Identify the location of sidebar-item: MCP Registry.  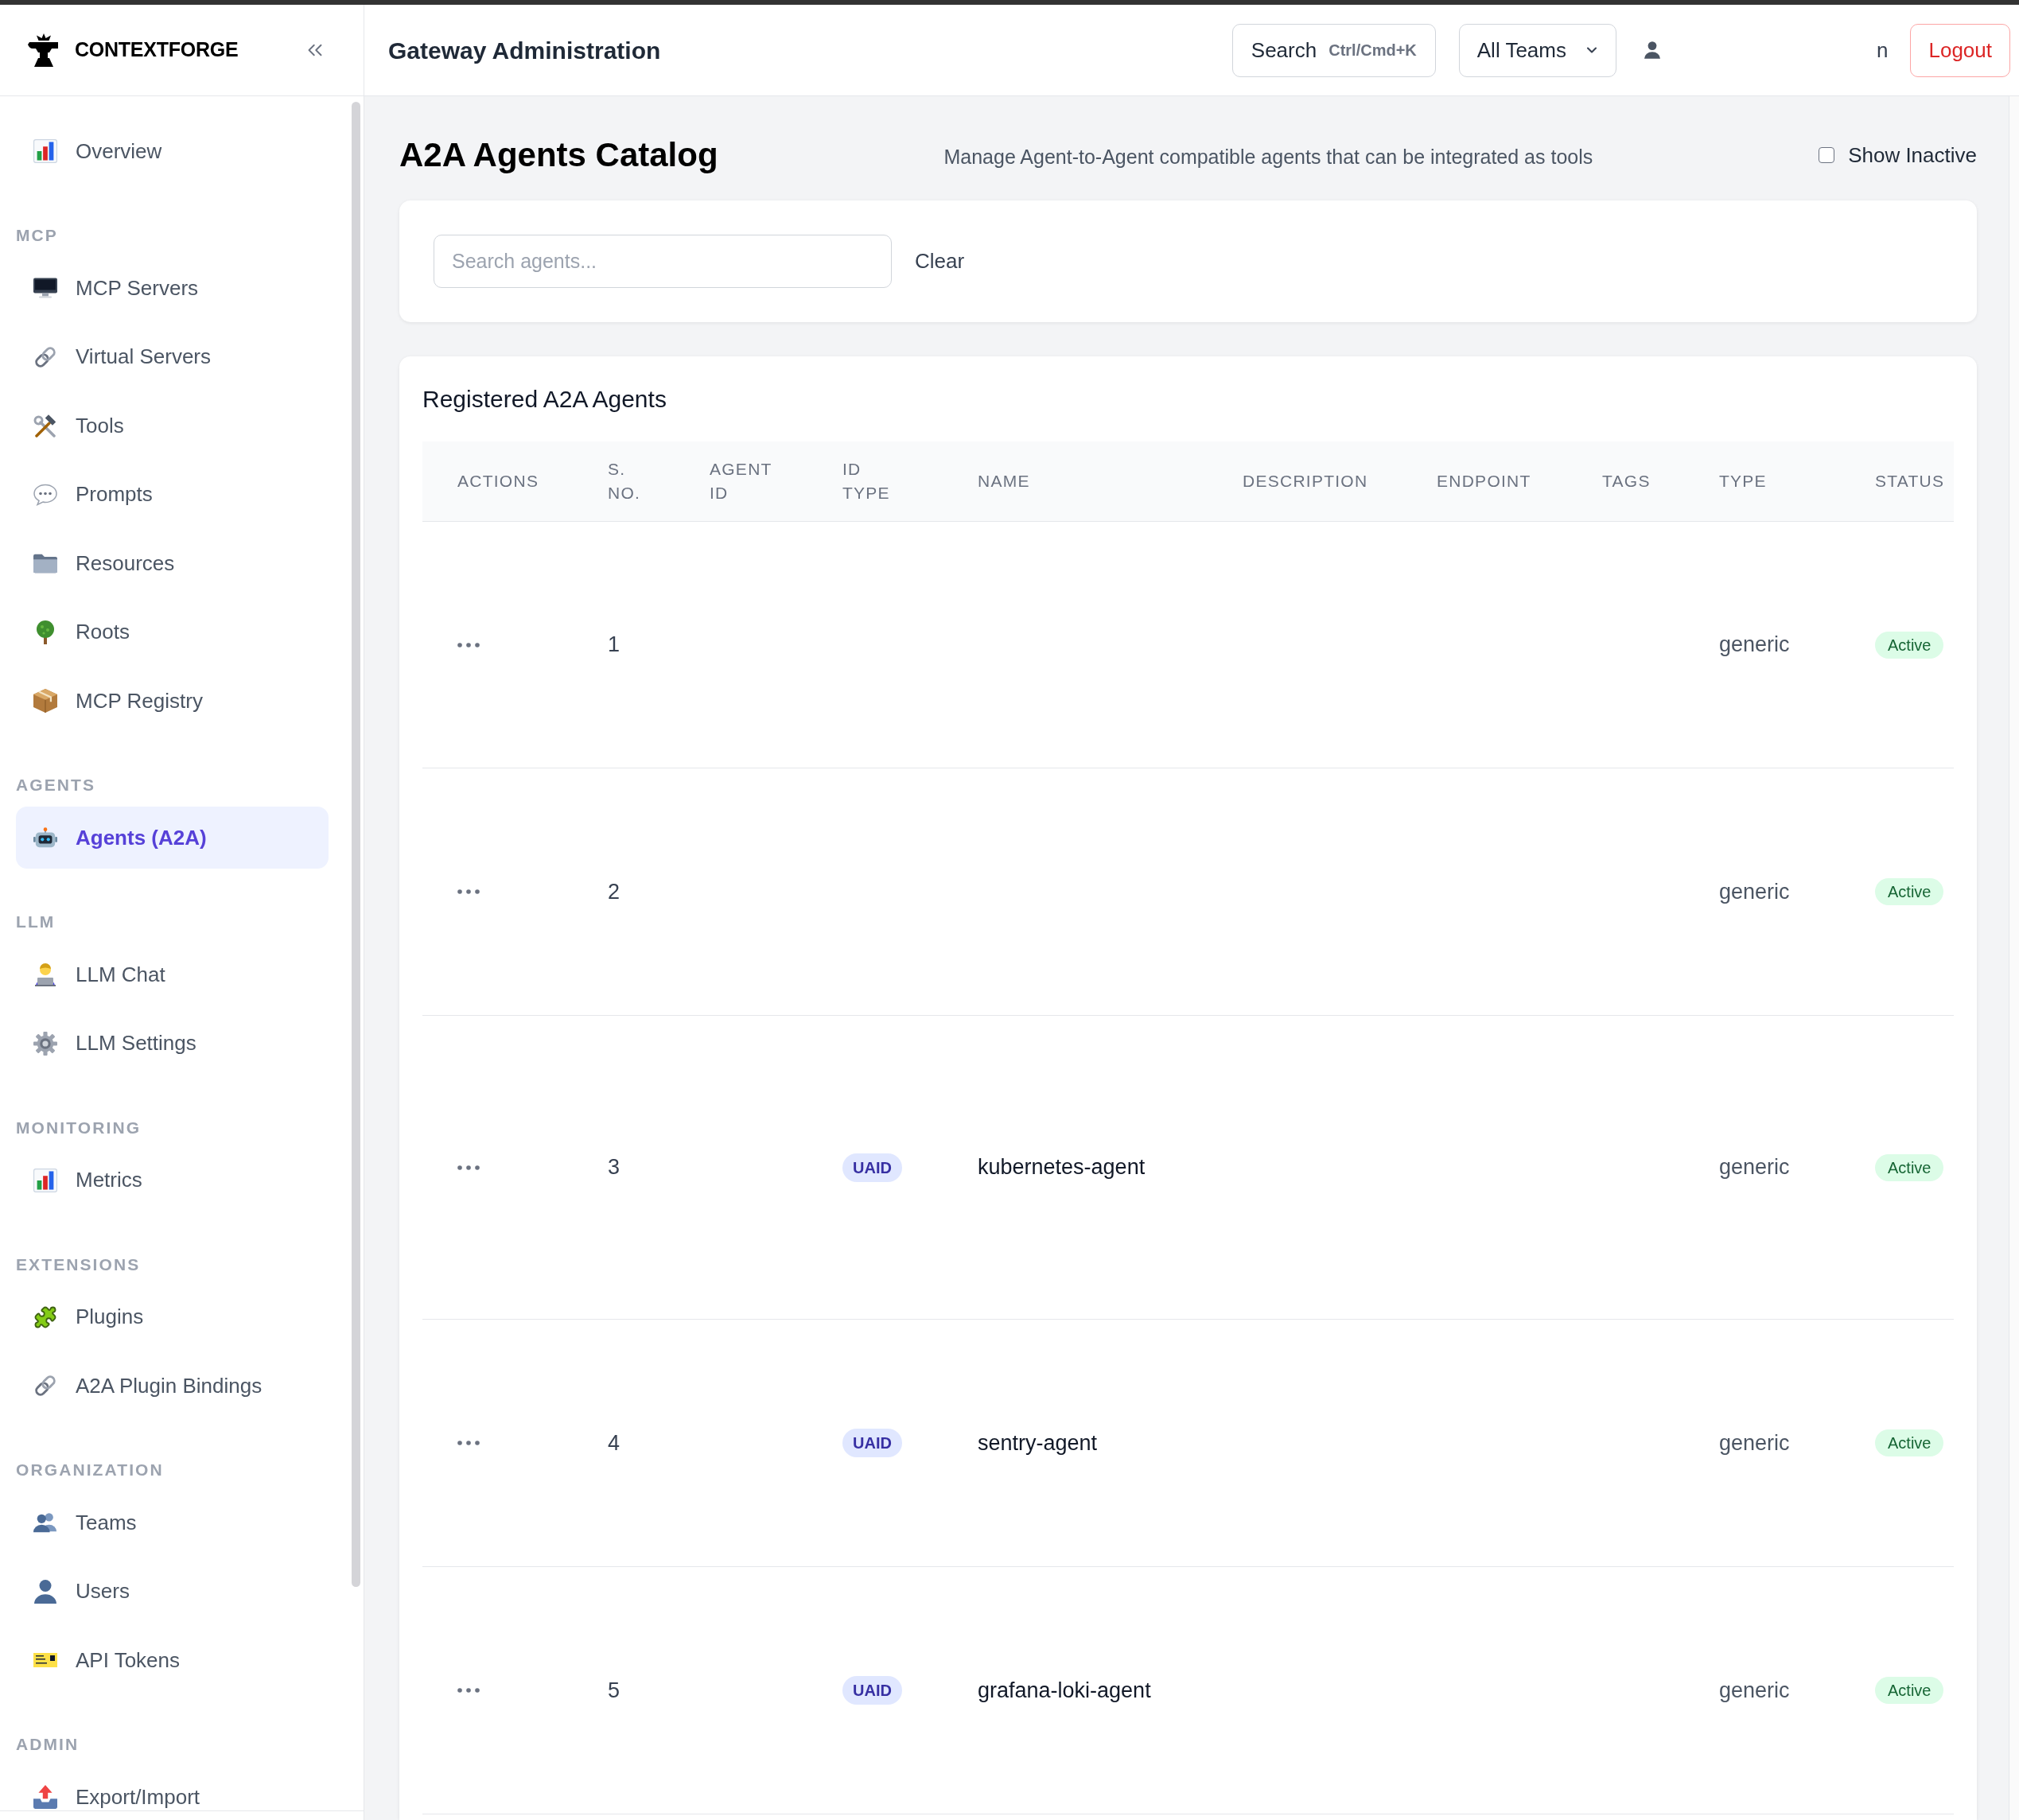
(172, 701).